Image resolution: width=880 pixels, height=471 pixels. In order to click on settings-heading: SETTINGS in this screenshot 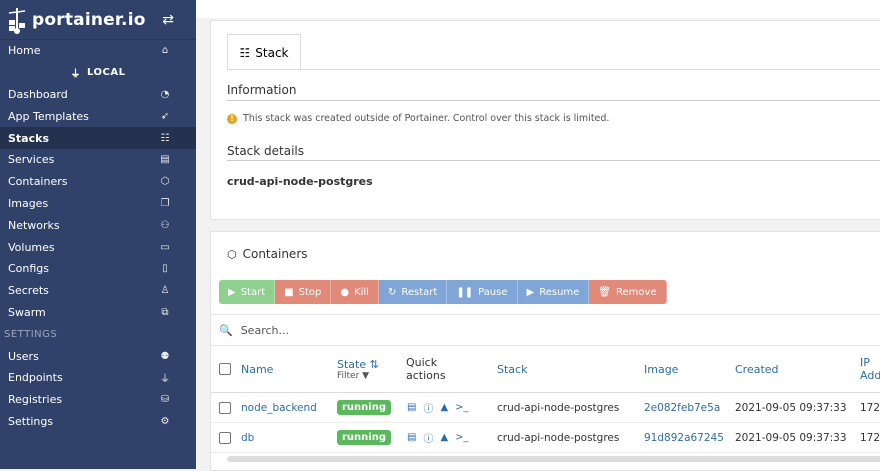, I will do `click(31, 334)`.